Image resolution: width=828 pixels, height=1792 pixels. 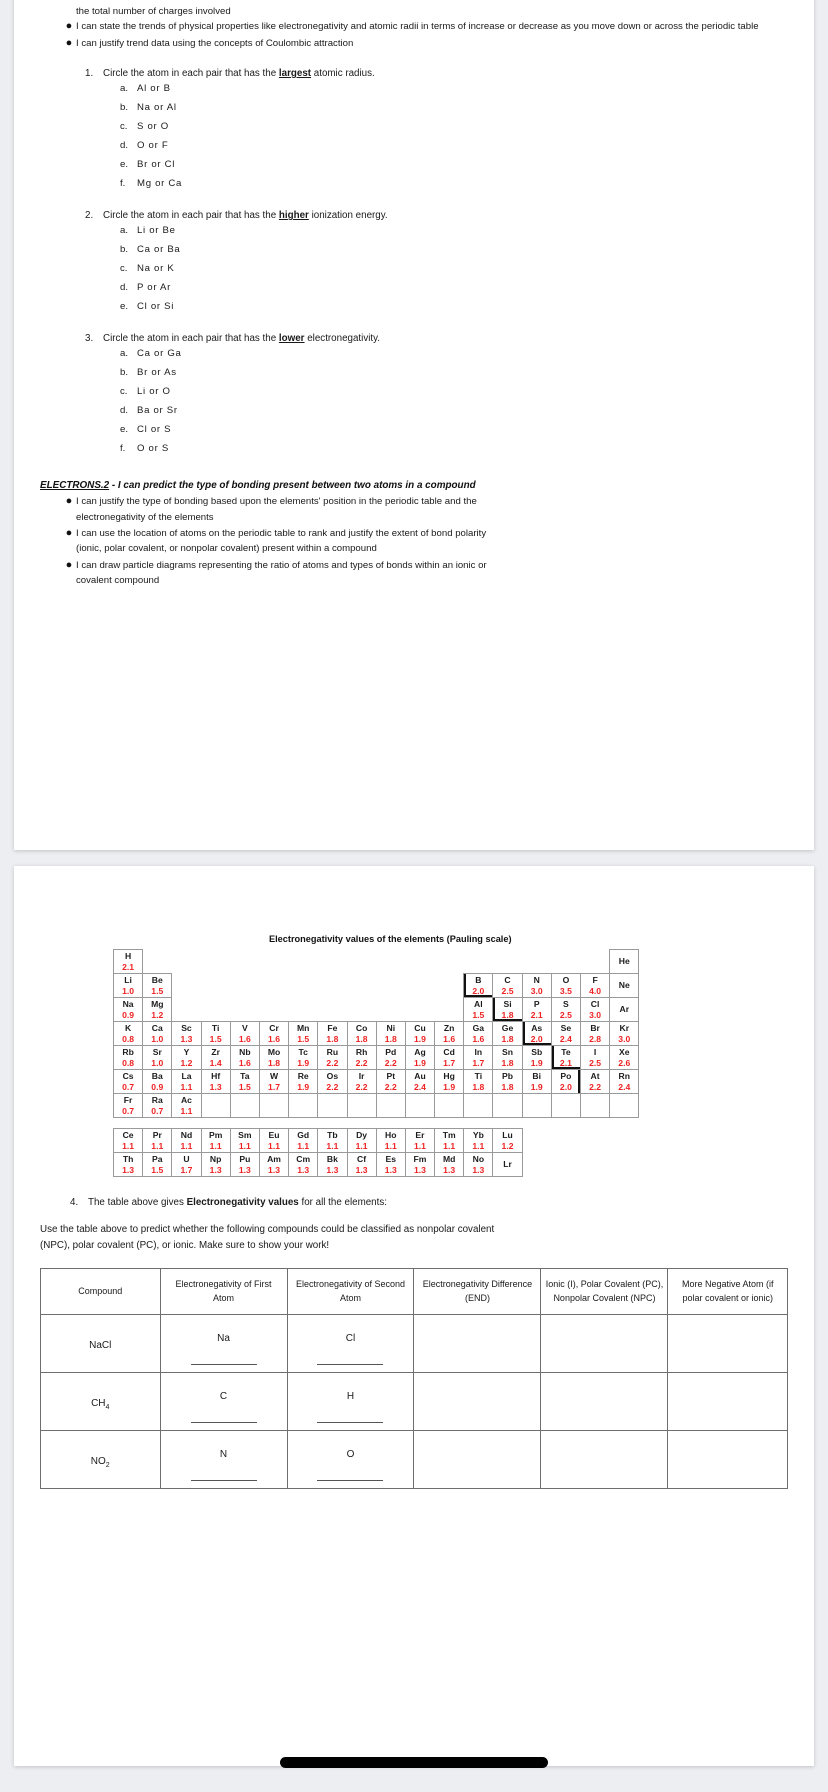 I want to click on element-cell-Y: Y 1.2, so click(x=186, y=1057).